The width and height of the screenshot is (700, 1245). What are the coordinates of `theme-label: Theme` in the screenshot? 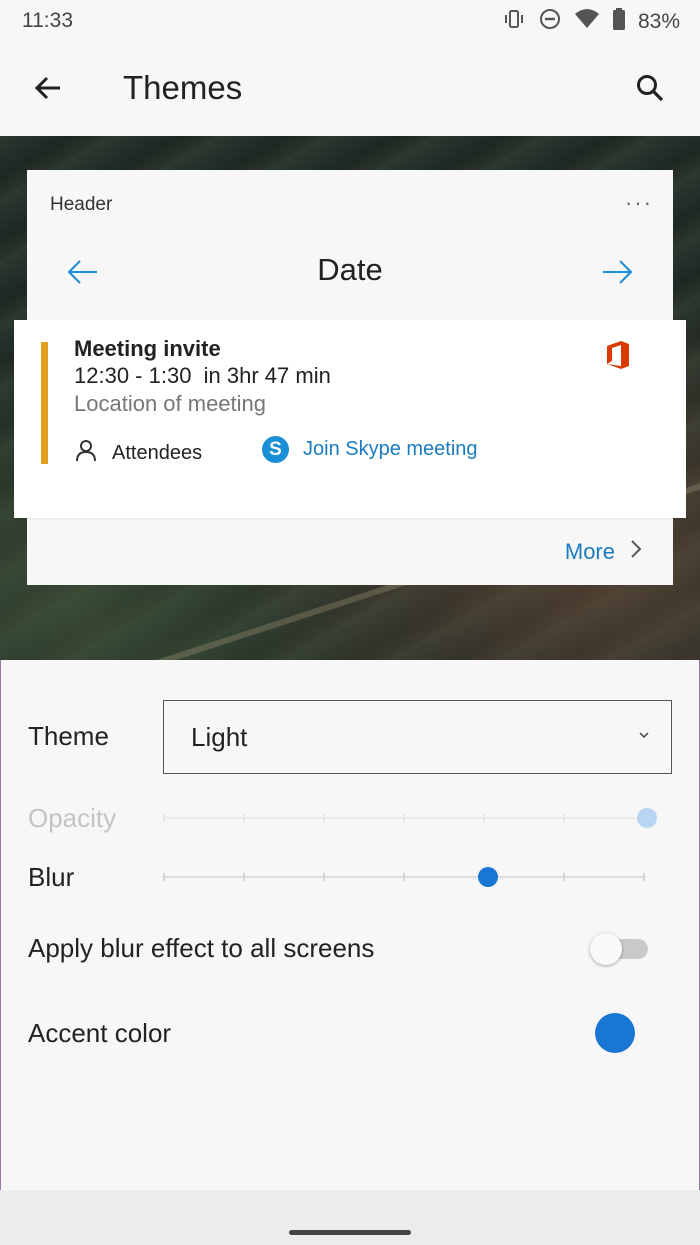 It's located at (68, 736).